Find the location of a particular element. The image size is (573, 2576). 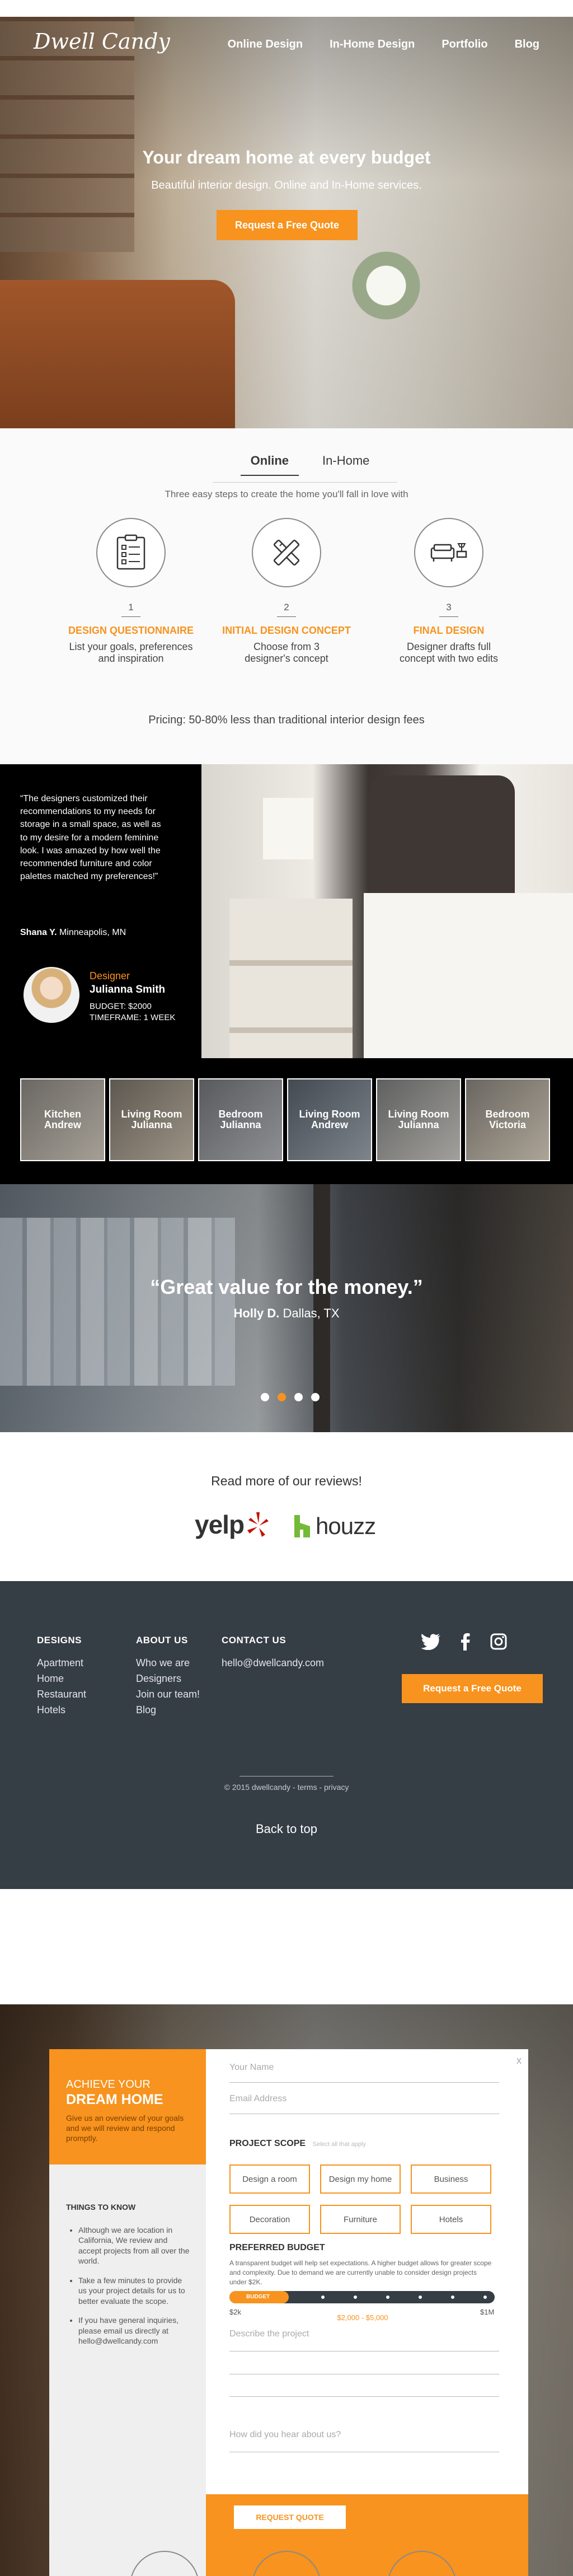

hear-field: How did you hear about us? is located at coordinates (364, 2441).